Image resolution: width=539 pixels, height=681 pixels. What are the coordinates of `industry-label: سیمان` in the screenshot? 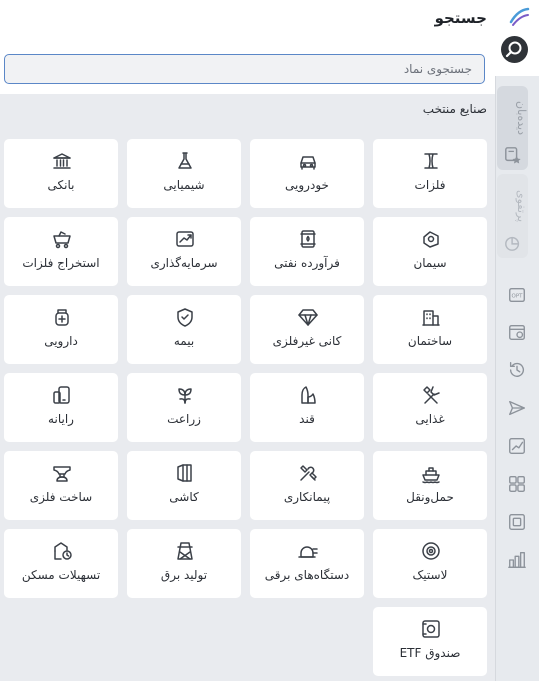 It's located at (430, 263).